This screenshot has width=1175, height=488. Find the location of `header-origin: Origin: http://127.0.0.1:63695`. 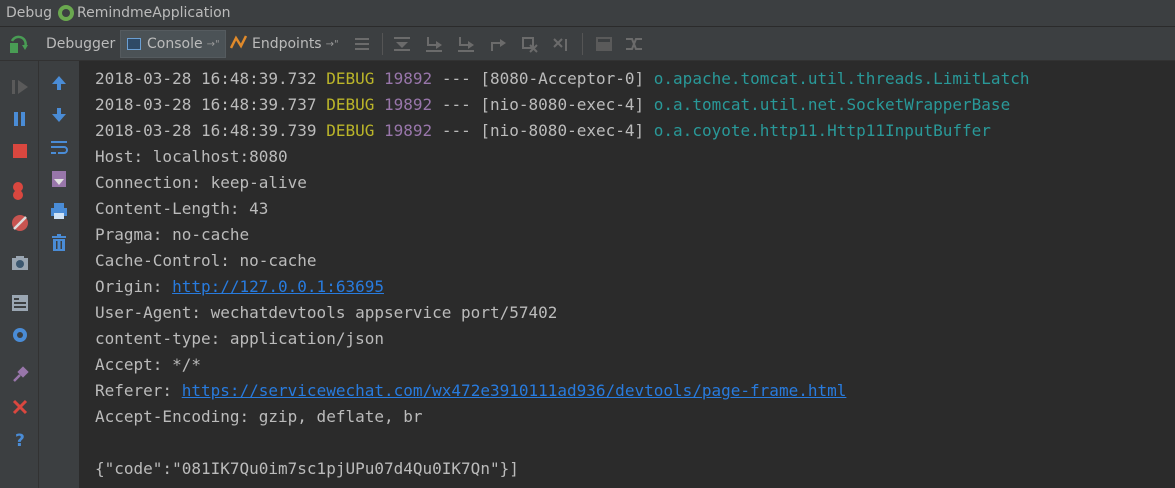

header-origin: Origin: http://127.0.0.1:63695 is located at coordinates (239, 287).